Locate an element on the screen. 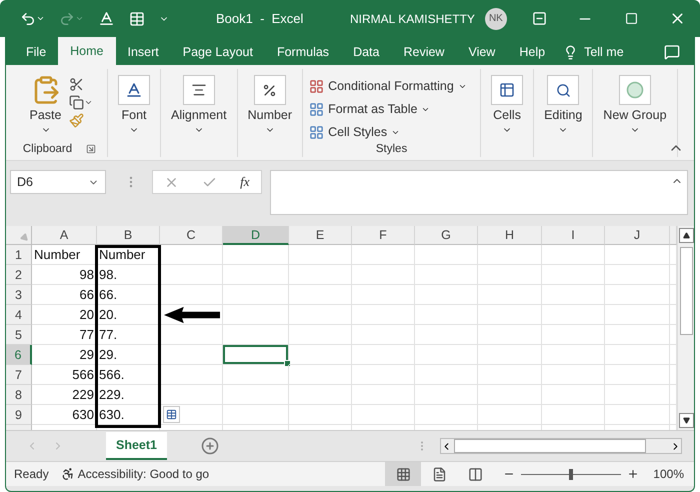  row-header: 4 is located at coordinates (19, 315).